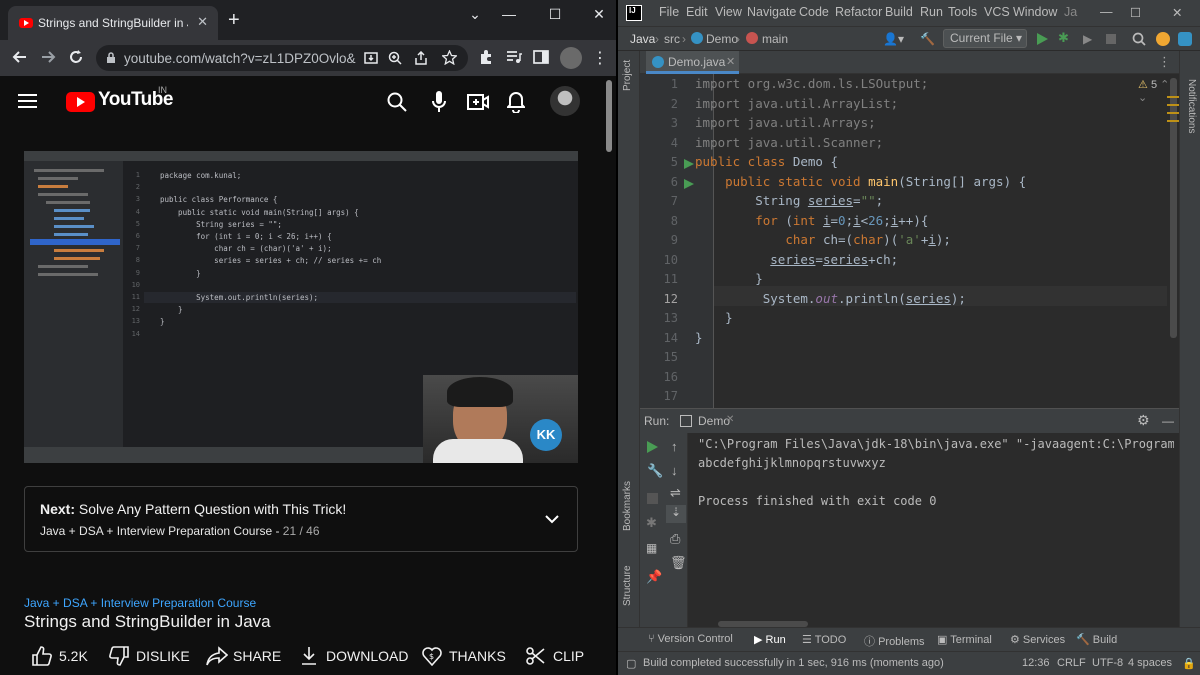  What do you see at coordinates (48, 57) in the screenshot?
I see `forward-icon` at bounding box center [48, 57].